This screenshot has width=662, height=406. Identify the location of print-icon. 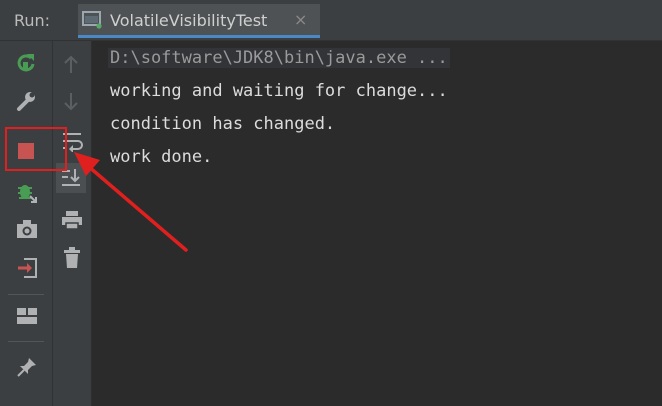
(72, 220).